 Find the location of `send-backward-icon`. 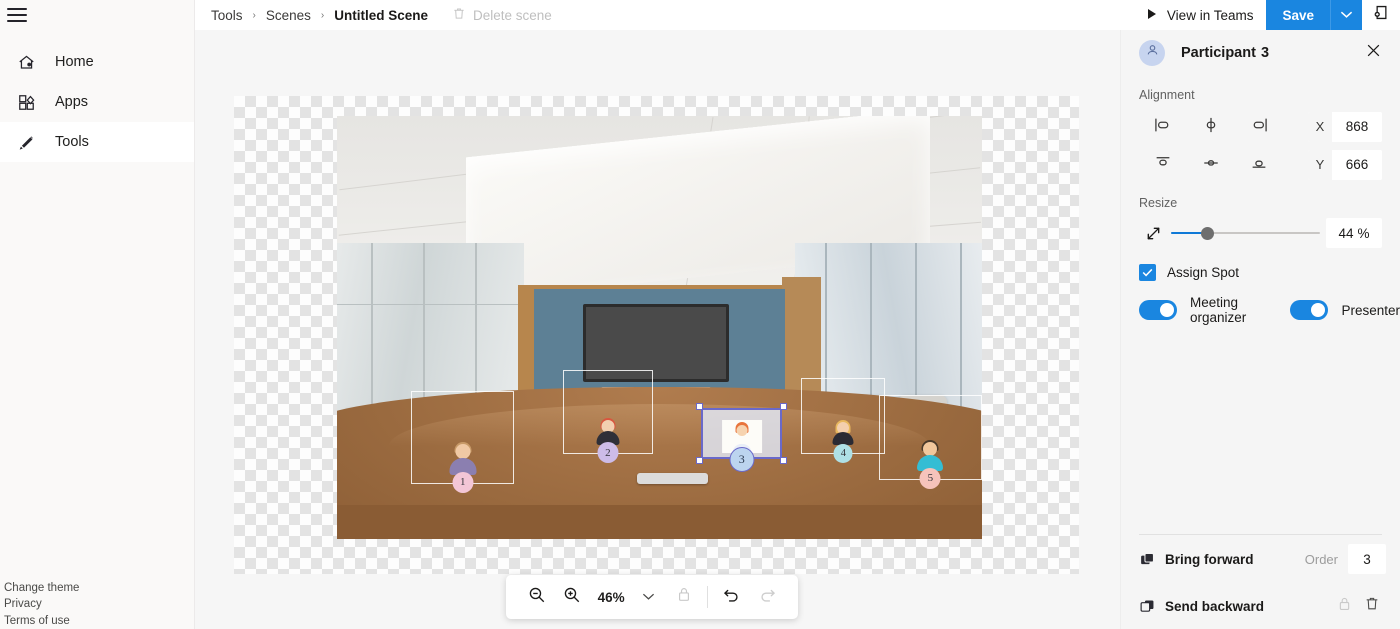

send-backward-icon is located at coordinates (1152, 606).